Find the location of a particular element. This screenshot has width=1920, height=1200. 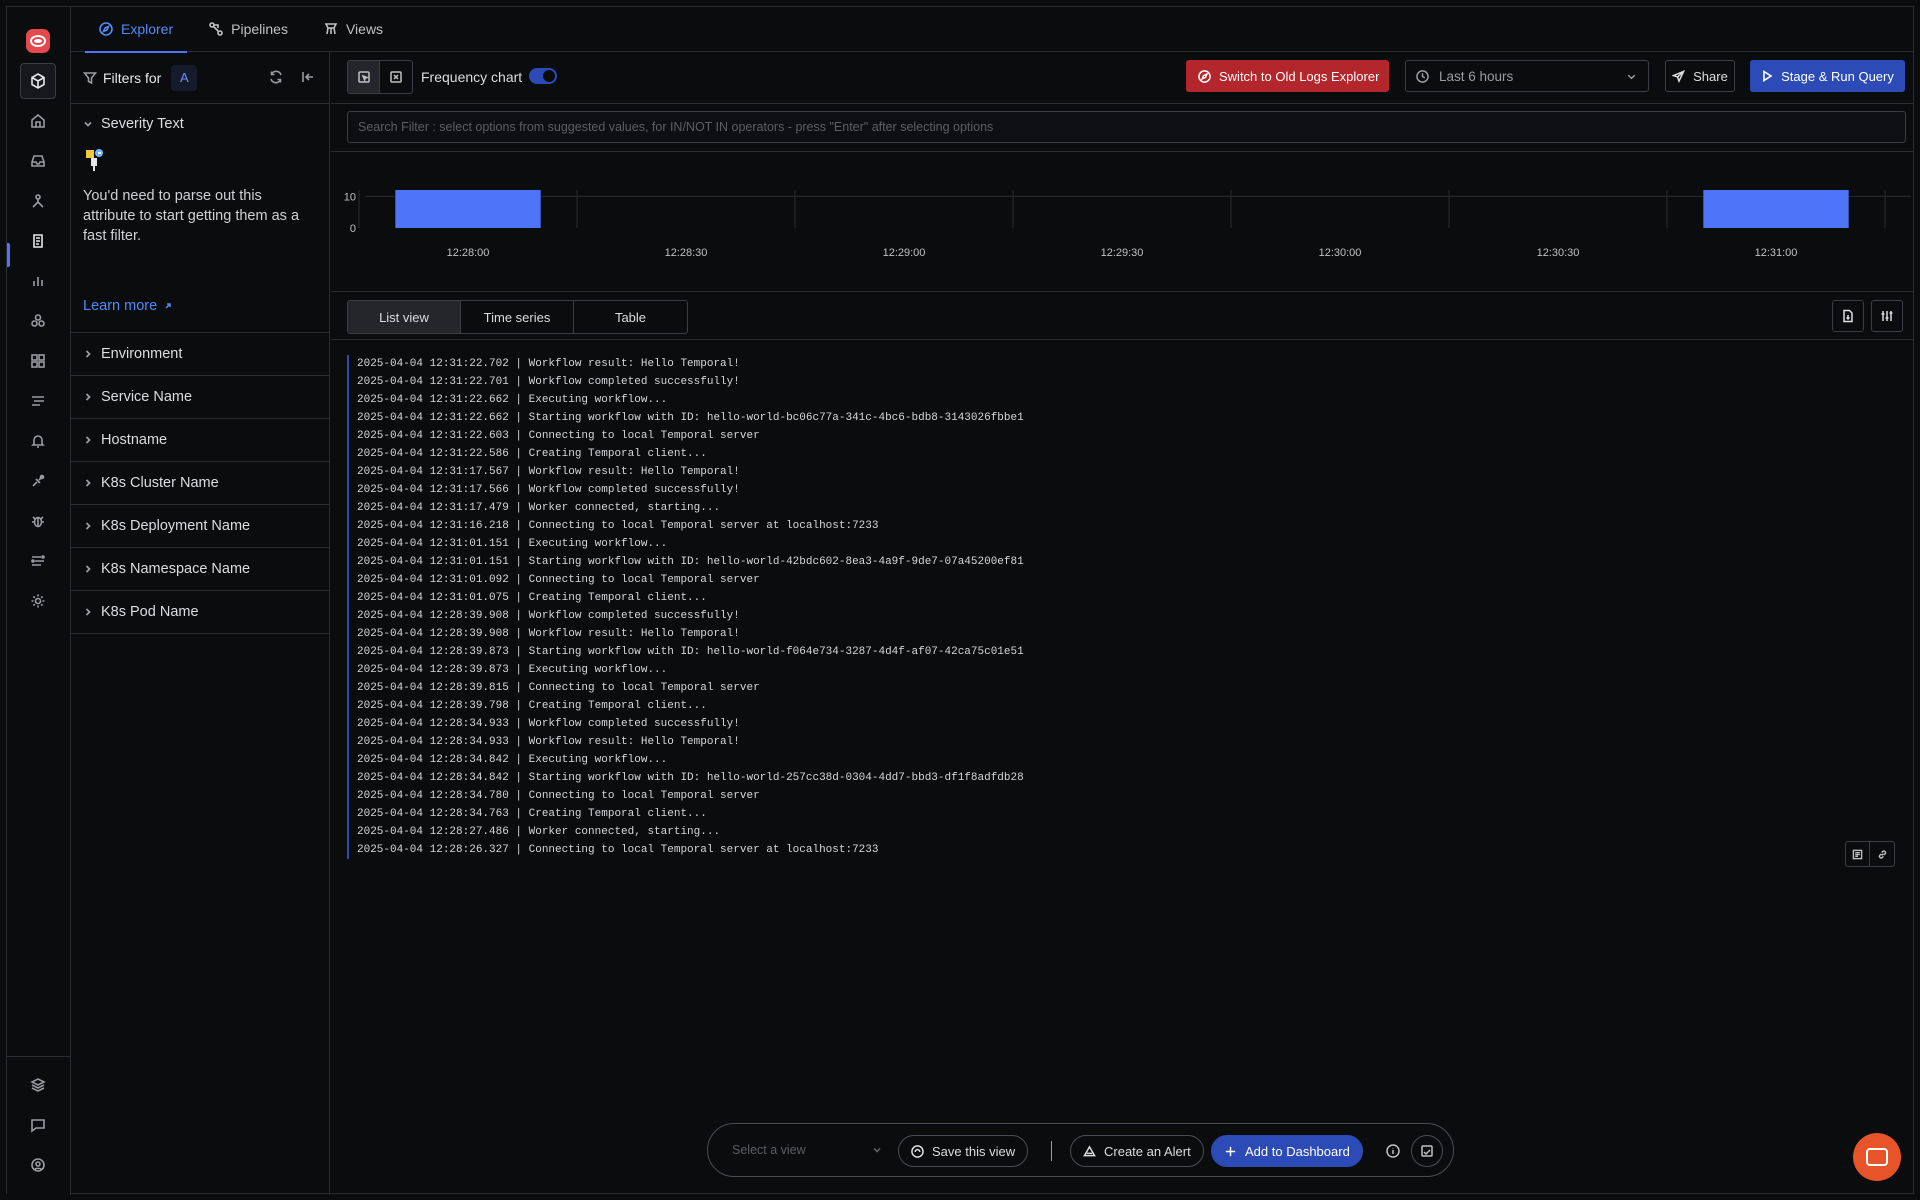

metrics-icon is located at coordinates (38, 281).